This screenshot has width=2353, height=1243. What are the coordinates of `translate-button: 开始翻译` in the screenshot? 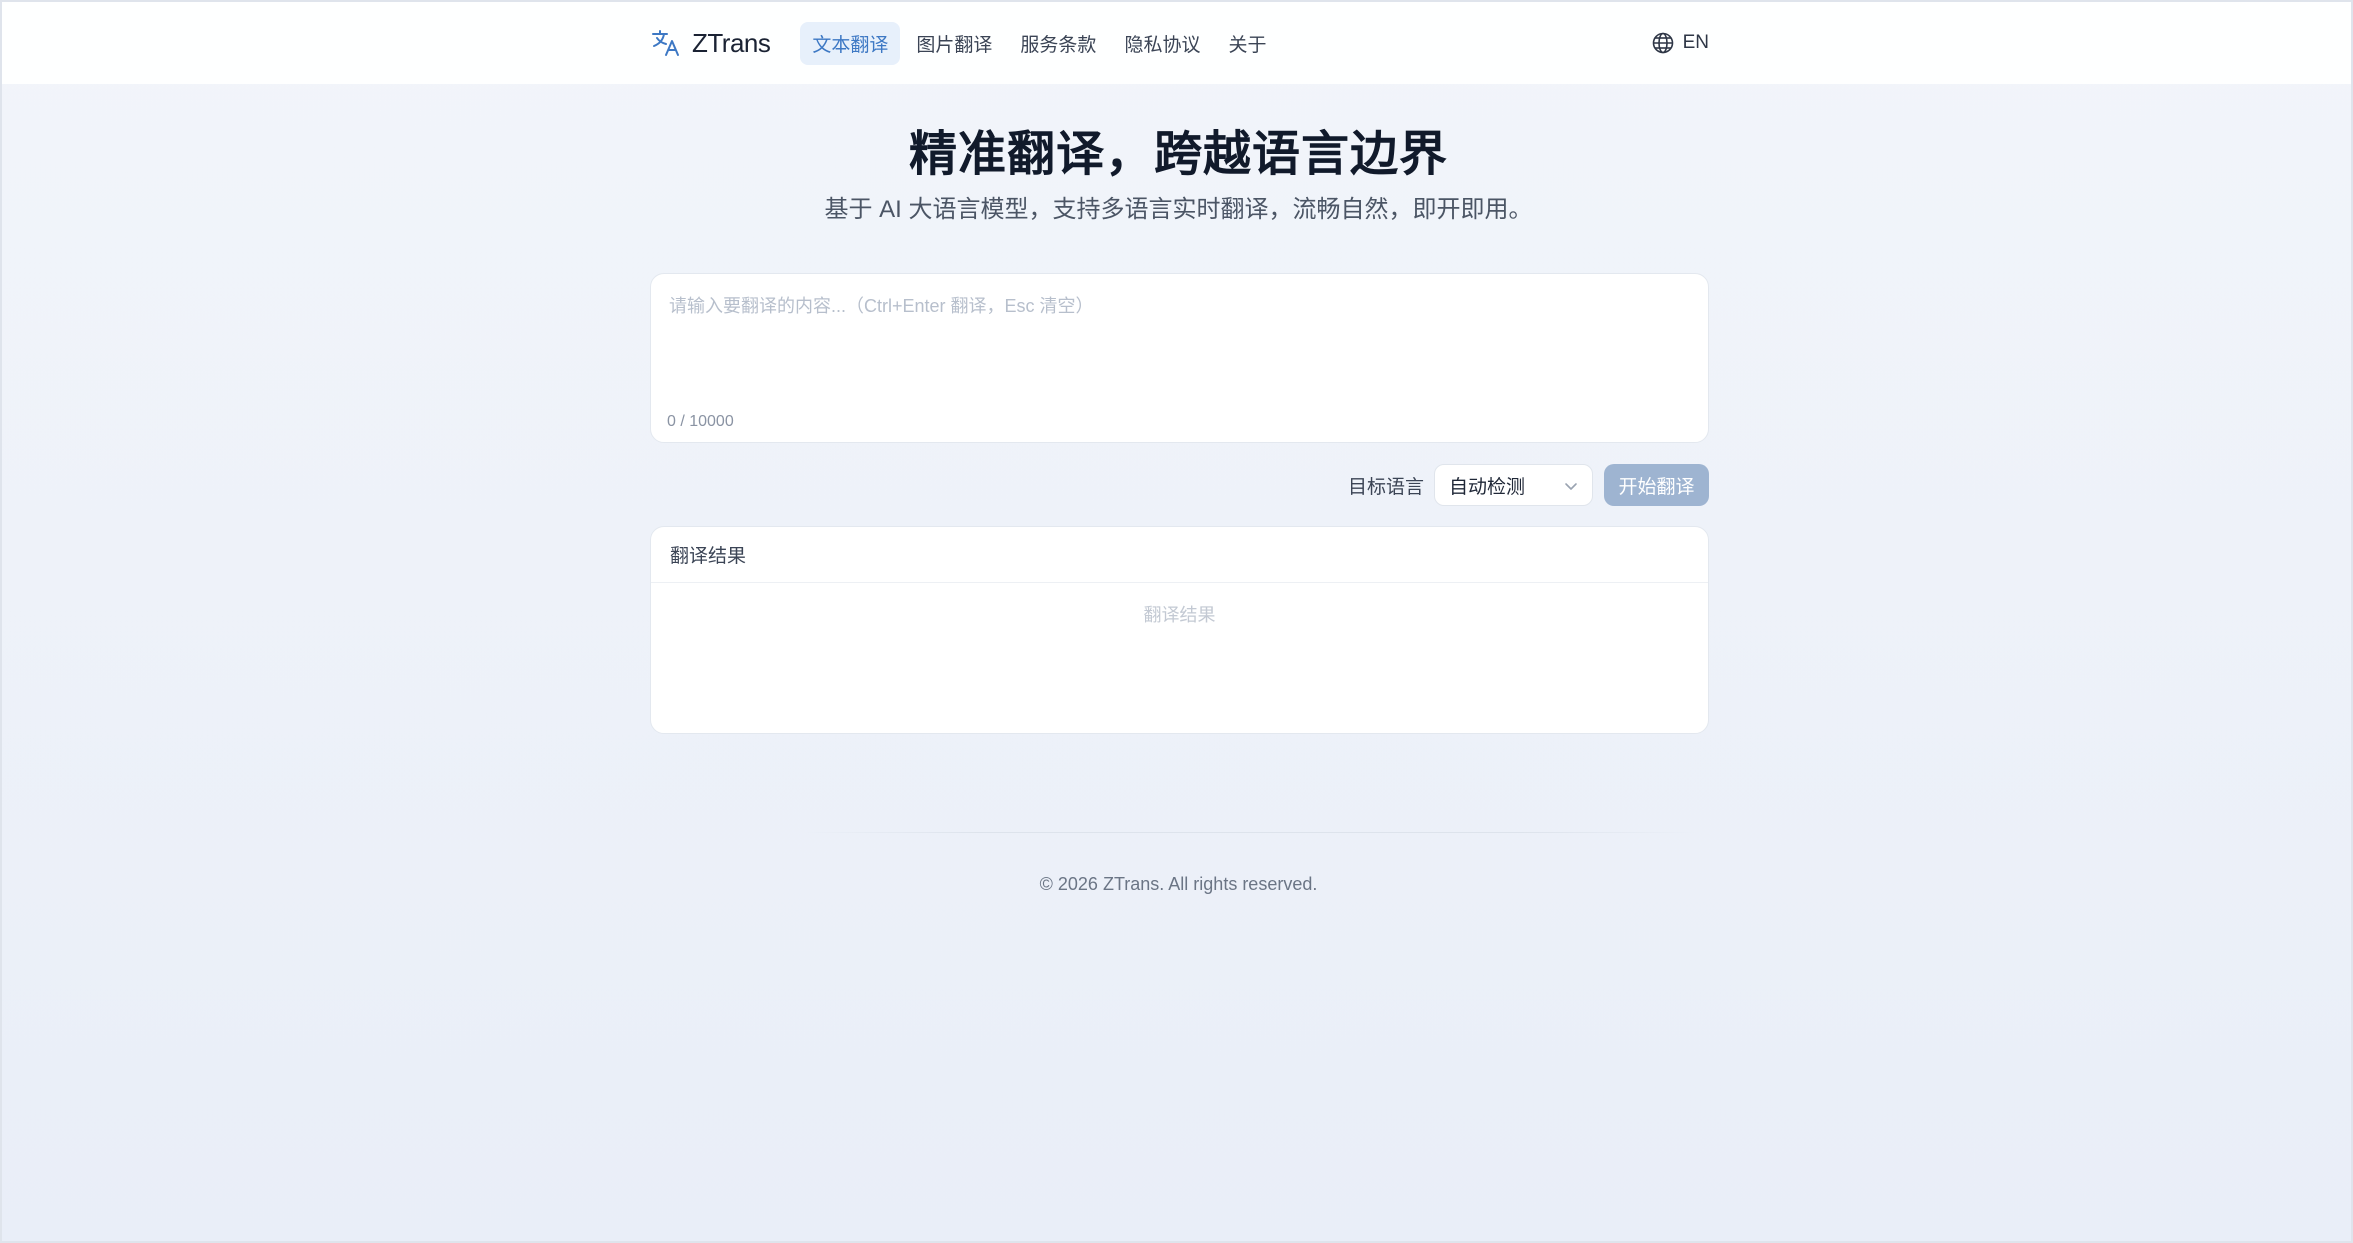 It's located at (1656, 485).